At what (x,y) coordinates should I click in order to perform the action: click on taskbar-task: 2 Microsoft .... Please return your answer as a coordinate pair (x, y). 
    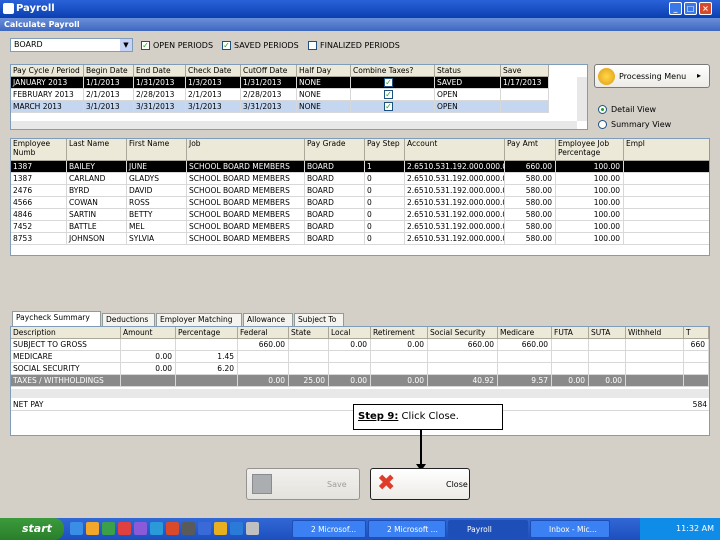
    Looking at the image, I should click on (407, 529).